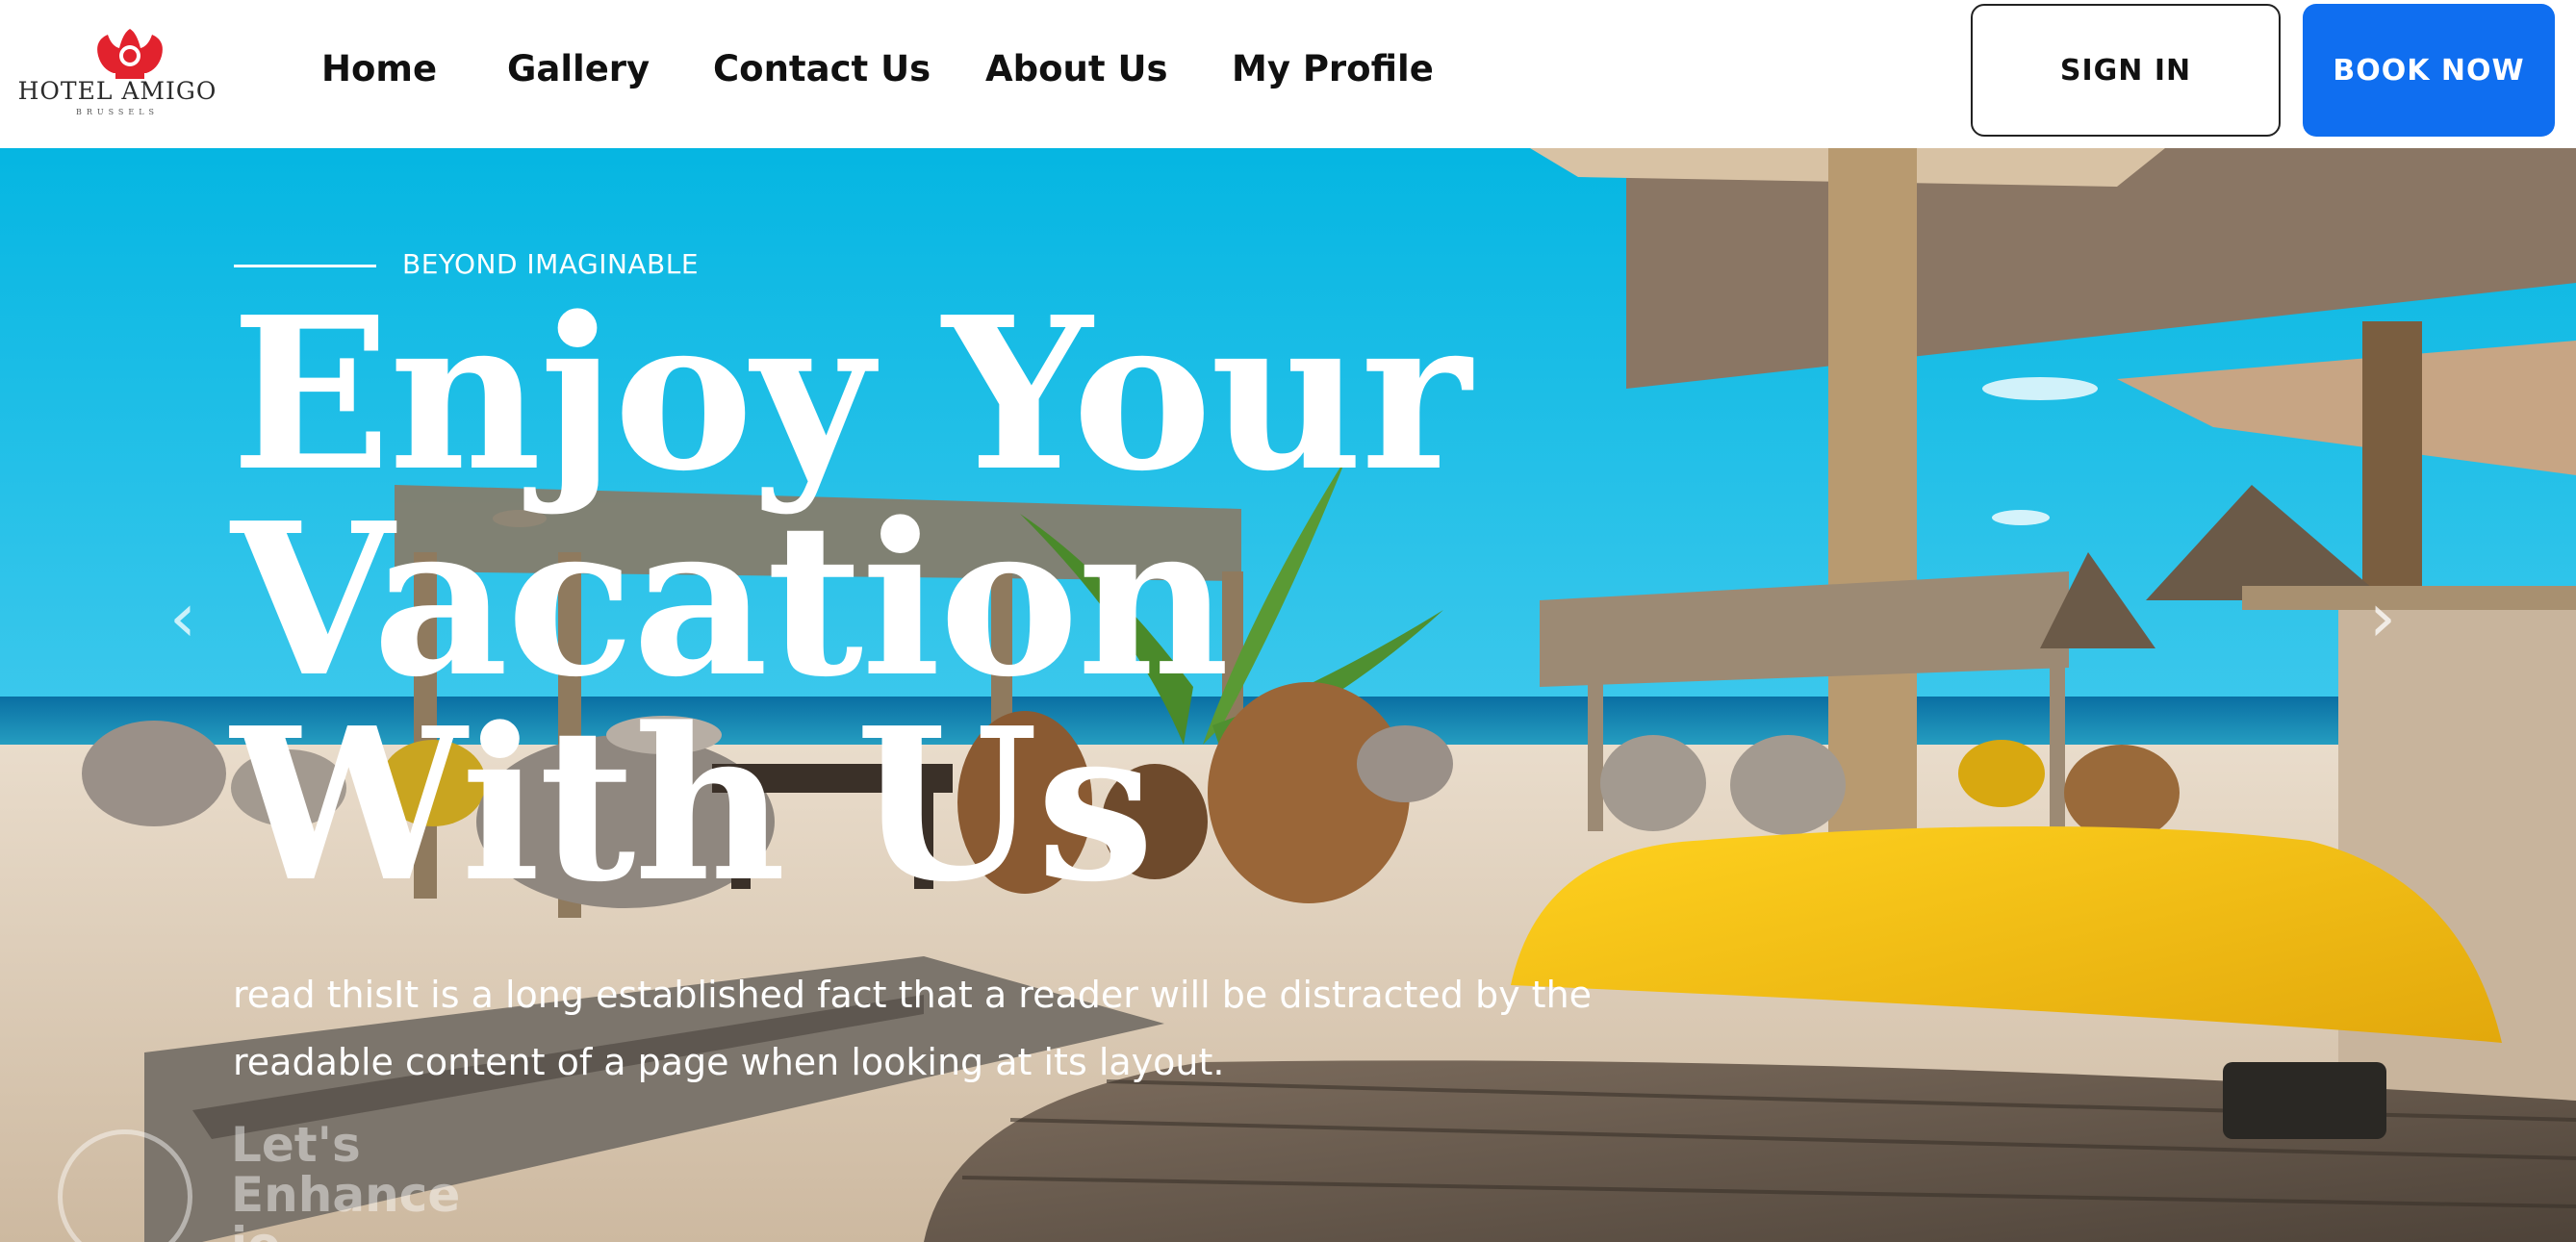 The width and height of the screenshot is (2576, 1242). I want to click on hero-headline-line: Vacation, so click(730, 599).